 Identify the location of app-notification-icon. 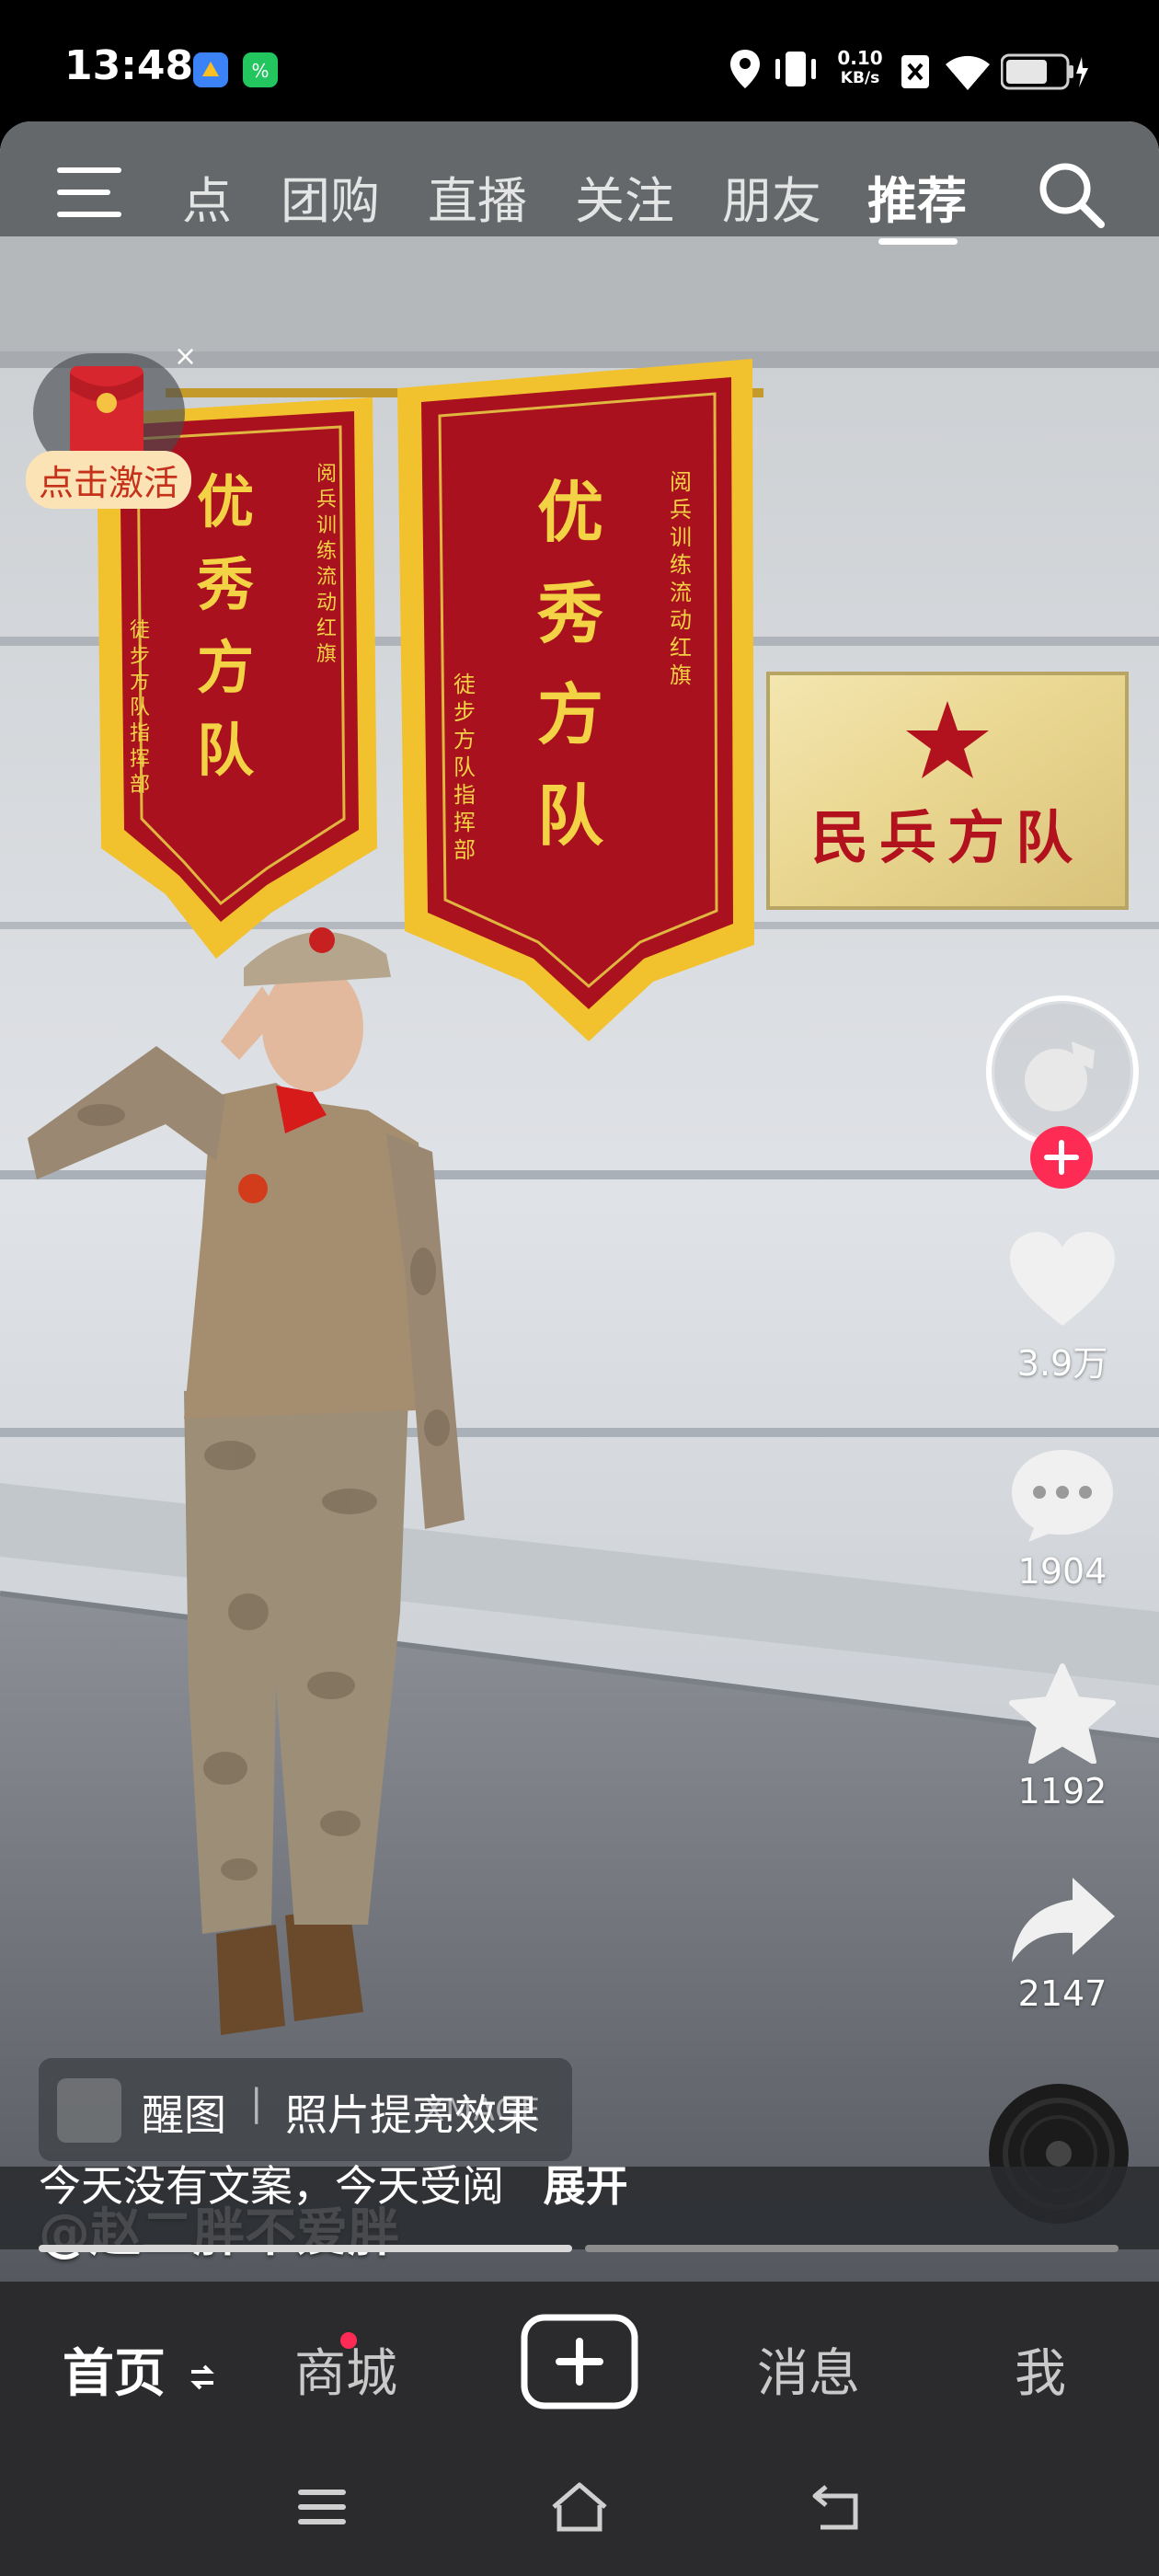
(210, 69).